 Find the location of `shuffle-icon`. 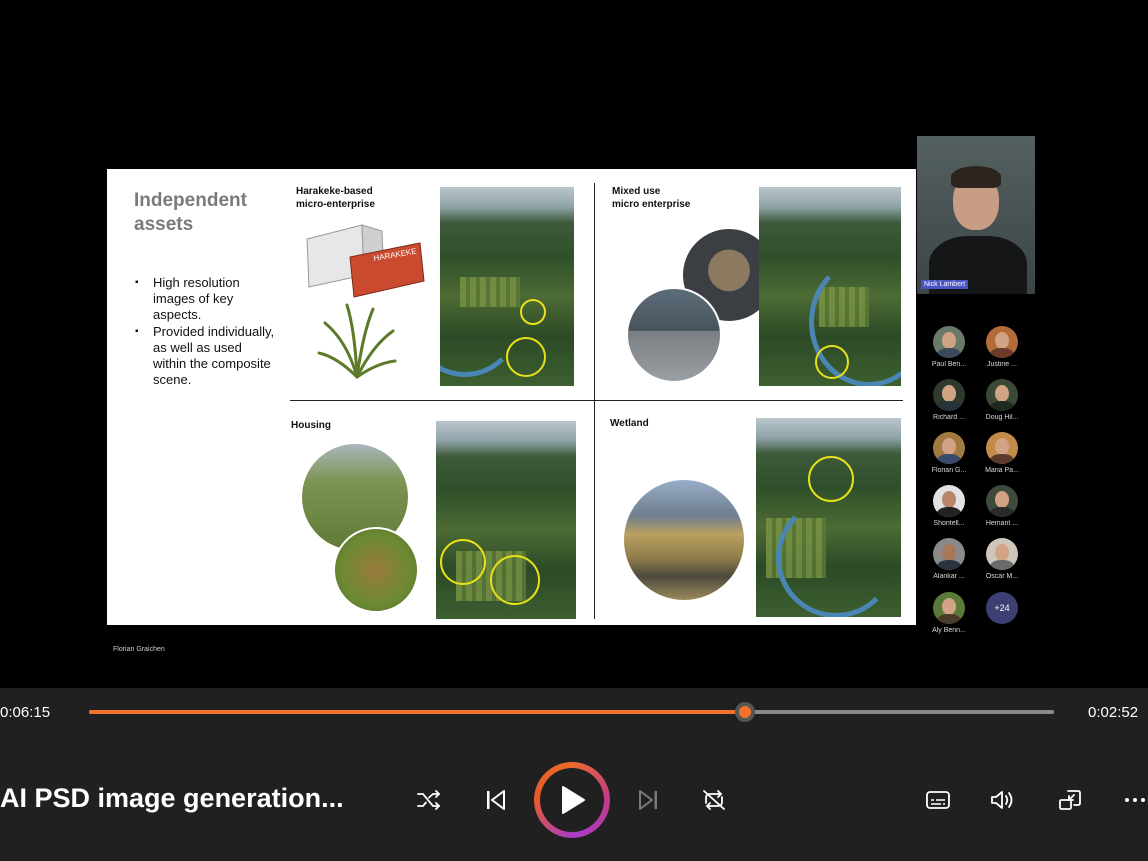

shuffle-icon is located at coordinates (429, 800).